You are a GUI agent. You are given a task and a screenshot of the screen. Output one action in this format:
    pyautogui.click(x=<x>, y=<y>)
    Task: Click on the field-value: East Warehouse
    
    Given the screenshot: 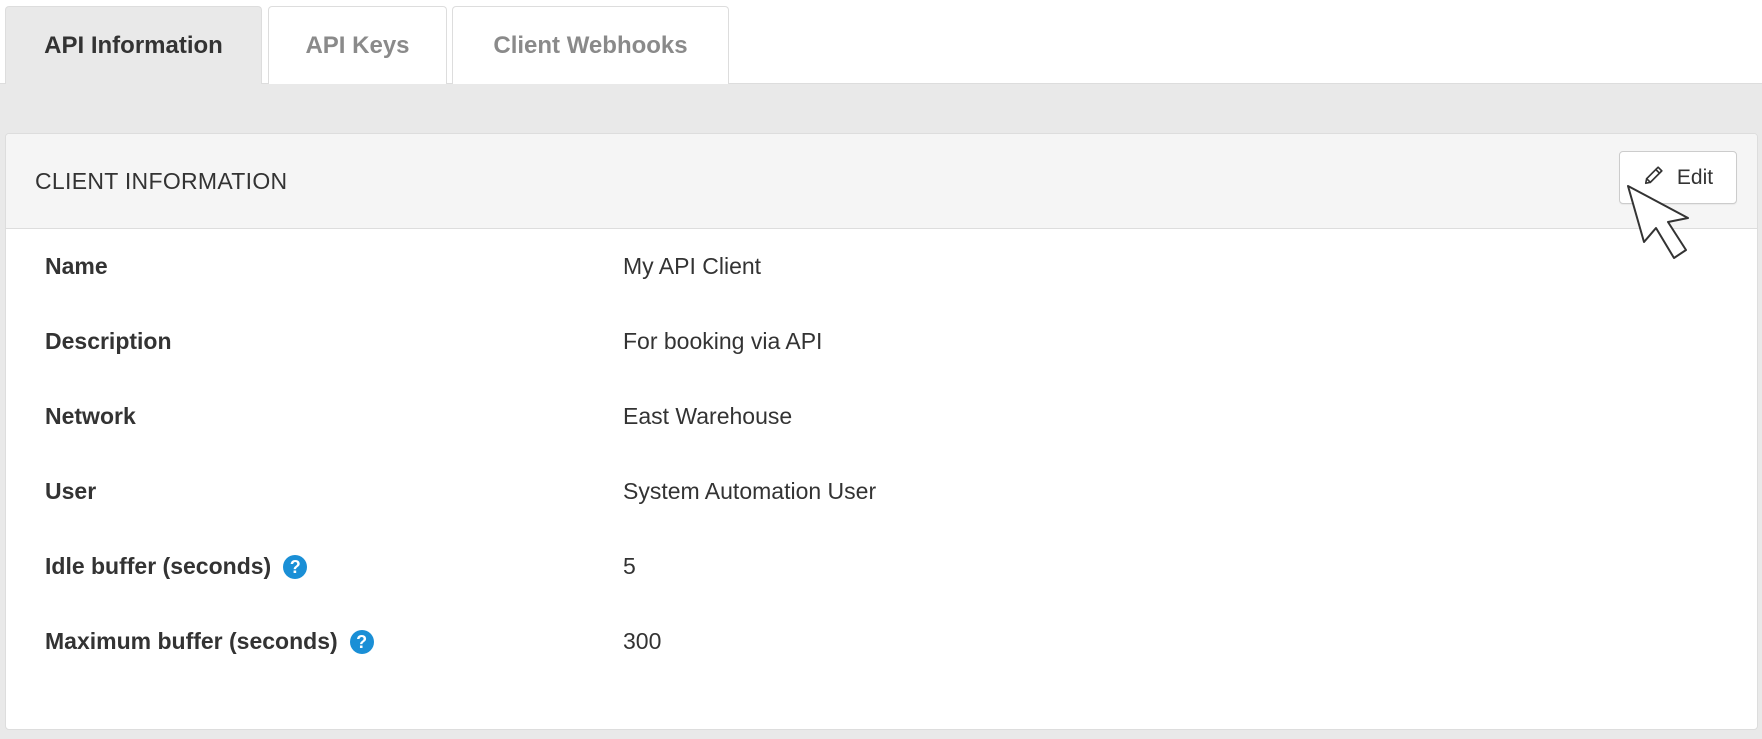 What is the action you would take?
    pyautogui.click(x=708, y=416)
    